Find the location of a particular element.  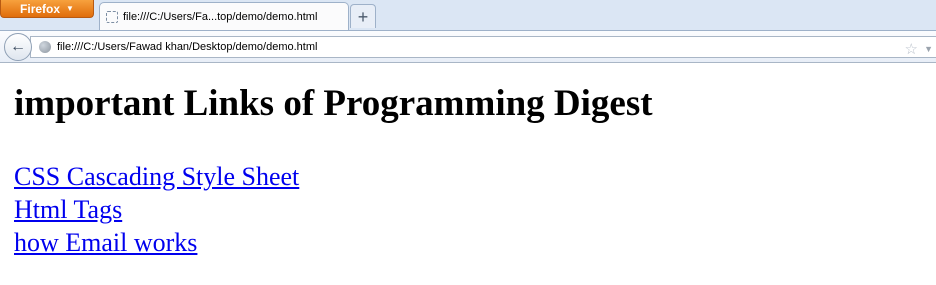

tab-title: file:///C:/Users/Fa...top/demo/demo.html is located at coordinates (220, 16).